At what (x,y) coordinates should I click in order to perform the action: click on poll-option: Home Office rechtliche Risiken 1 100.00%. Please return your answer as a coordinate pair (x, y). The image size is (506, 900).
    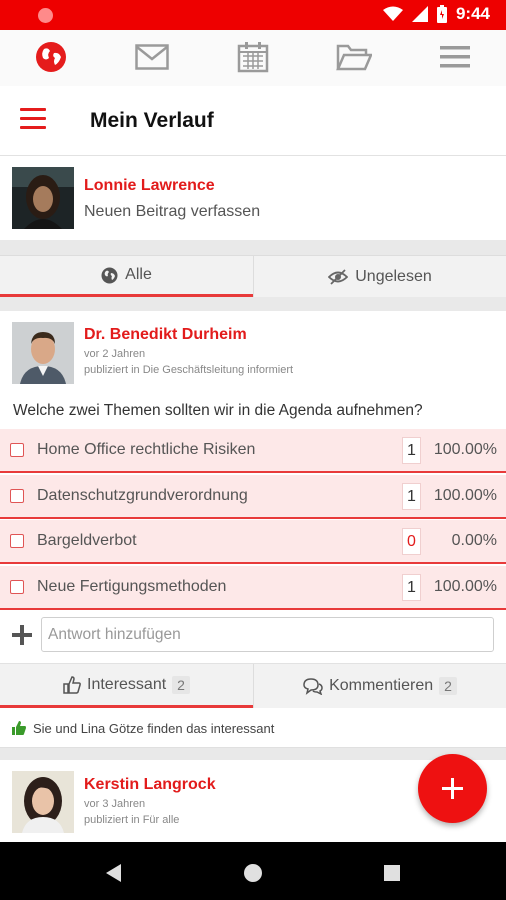
    Looking at the image, I should click on (253, 451).